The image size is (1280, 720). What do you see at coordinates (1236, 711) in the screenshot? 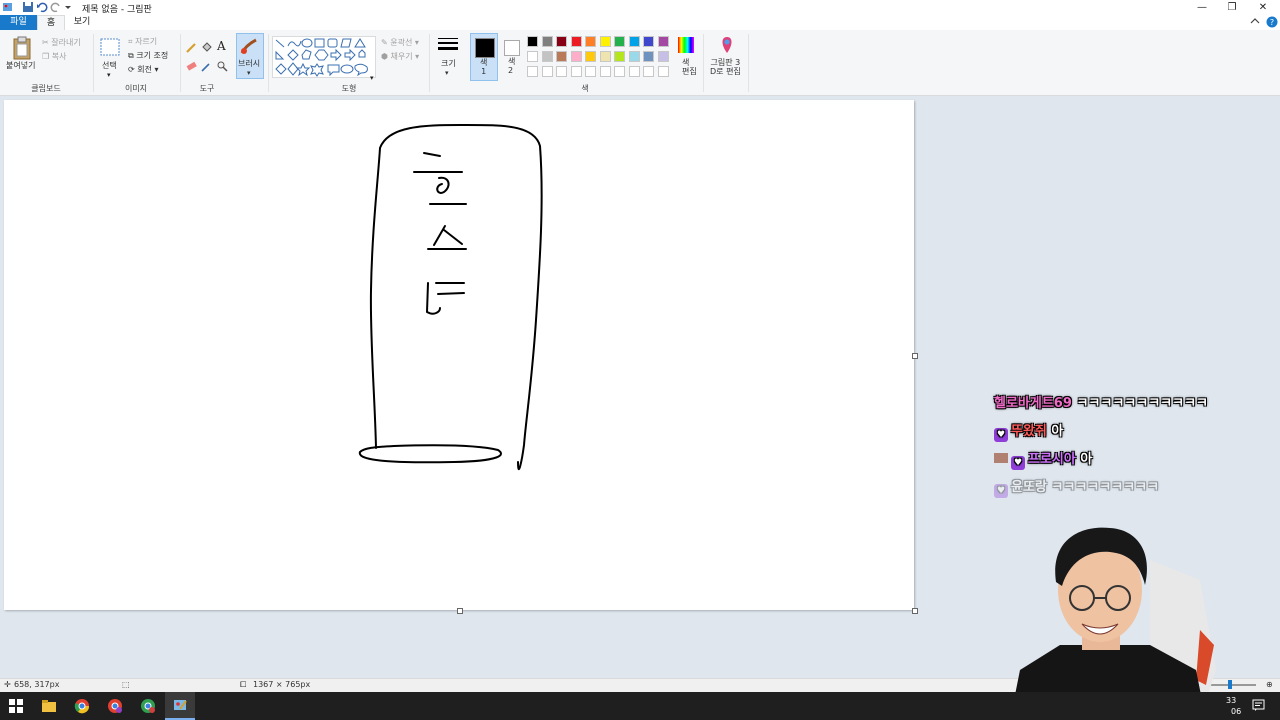
I see `clock-date: 06` at bounding box center [1236, 711].